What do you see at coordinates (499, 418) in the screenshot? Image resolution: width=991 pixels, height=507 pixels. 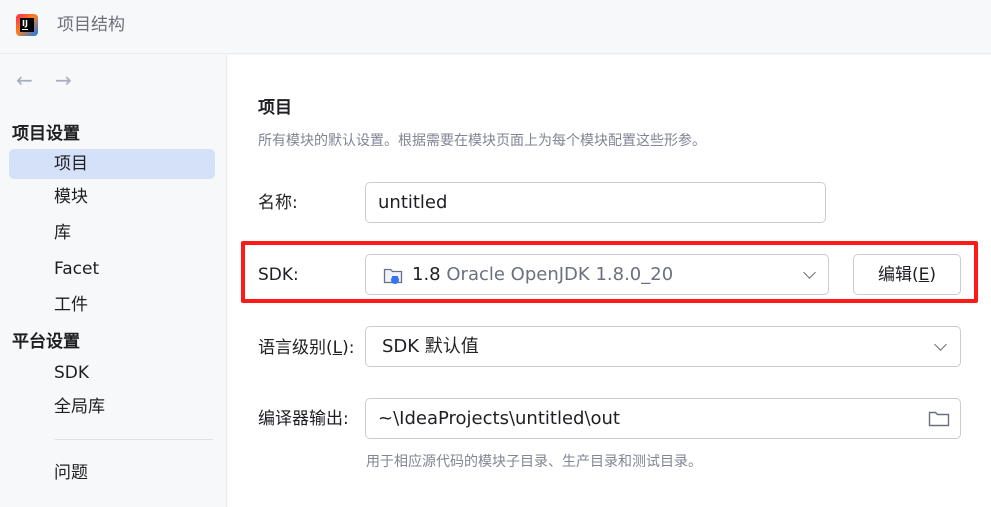 I see `compiler-output-value: ~\IdeaProjects\untitled\out` at bounding box center [499, 418].